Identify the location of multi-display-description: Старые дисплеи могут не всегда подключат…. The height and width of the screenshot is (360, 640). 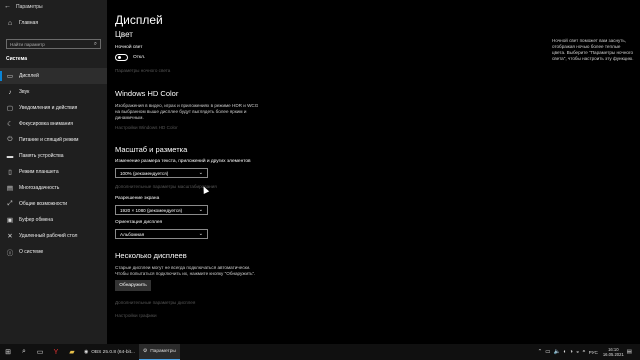
(185, 270).